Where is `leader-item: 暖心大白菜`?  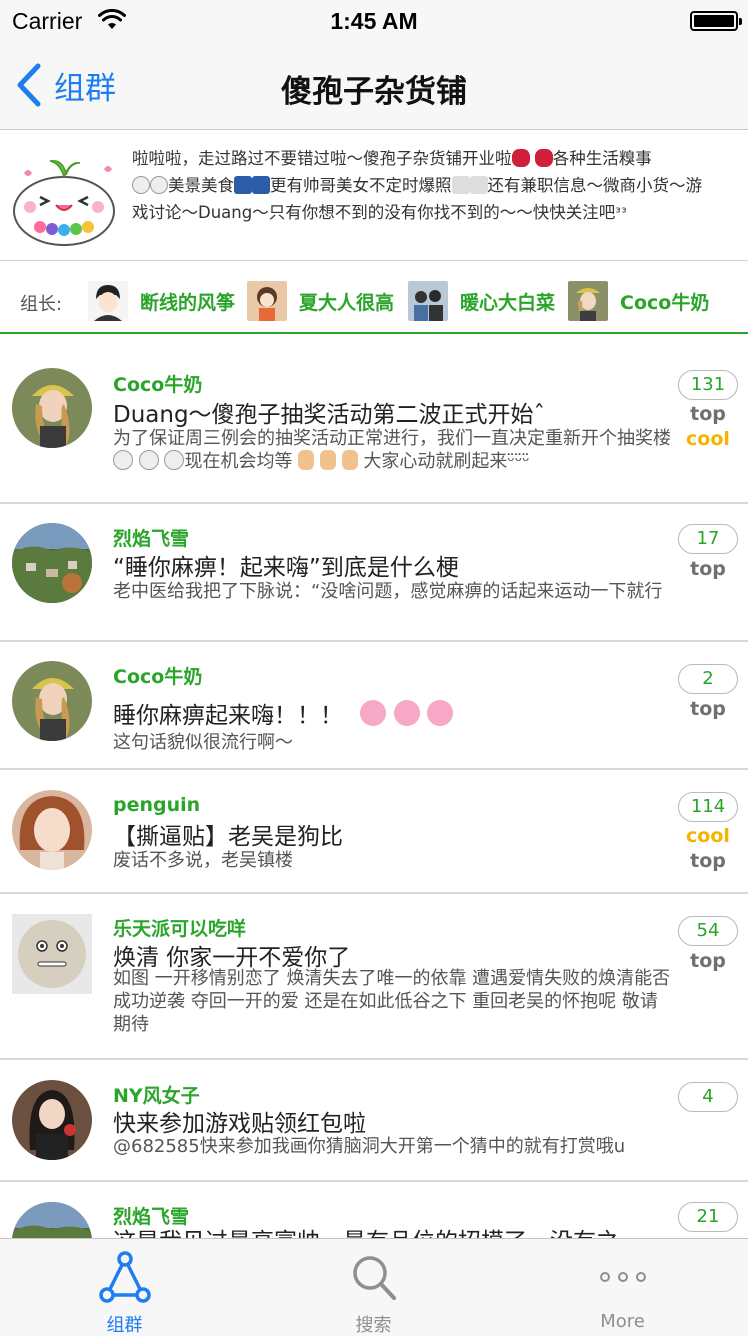 leader-item: 暖心大白菜 is located at coordinates (481, 301).